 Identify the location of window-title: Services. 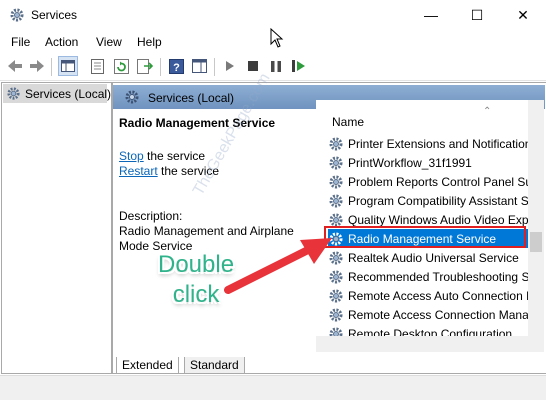
(54, 15).